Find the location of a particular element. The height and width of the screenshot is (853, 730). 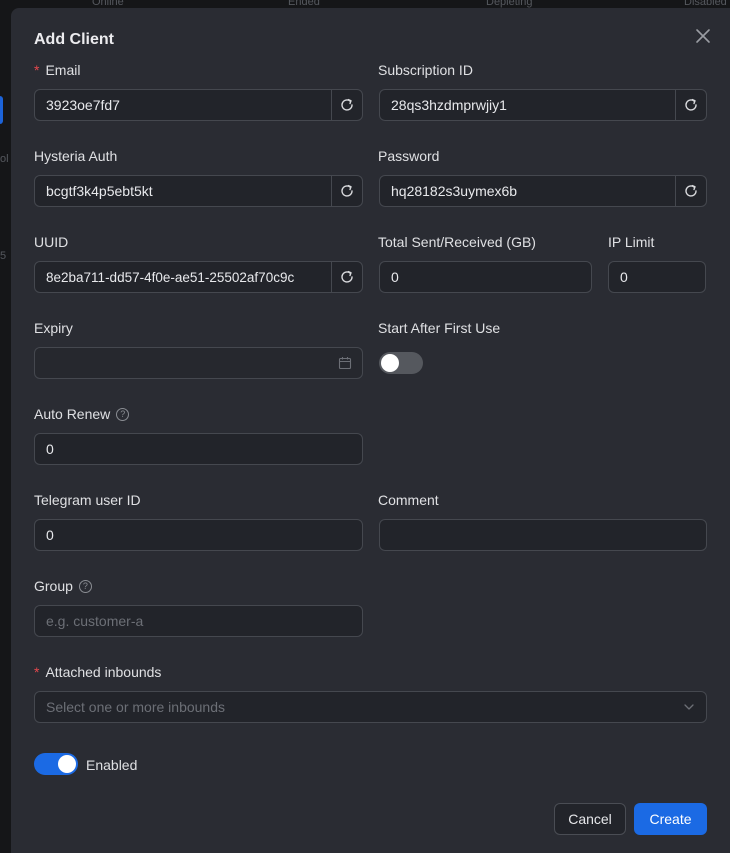

auto-renew-value: 0 is located at coordinates (50, 449).